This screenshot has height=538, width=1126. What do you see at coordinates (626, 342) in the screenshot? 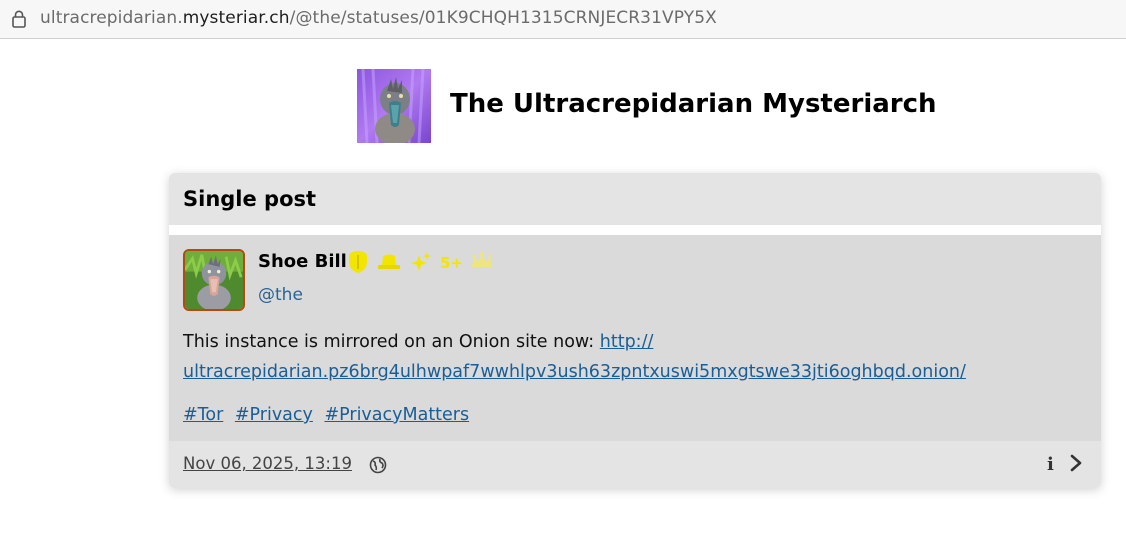
I see `onion-link-line1: http://` at bounding box center [626, 342].